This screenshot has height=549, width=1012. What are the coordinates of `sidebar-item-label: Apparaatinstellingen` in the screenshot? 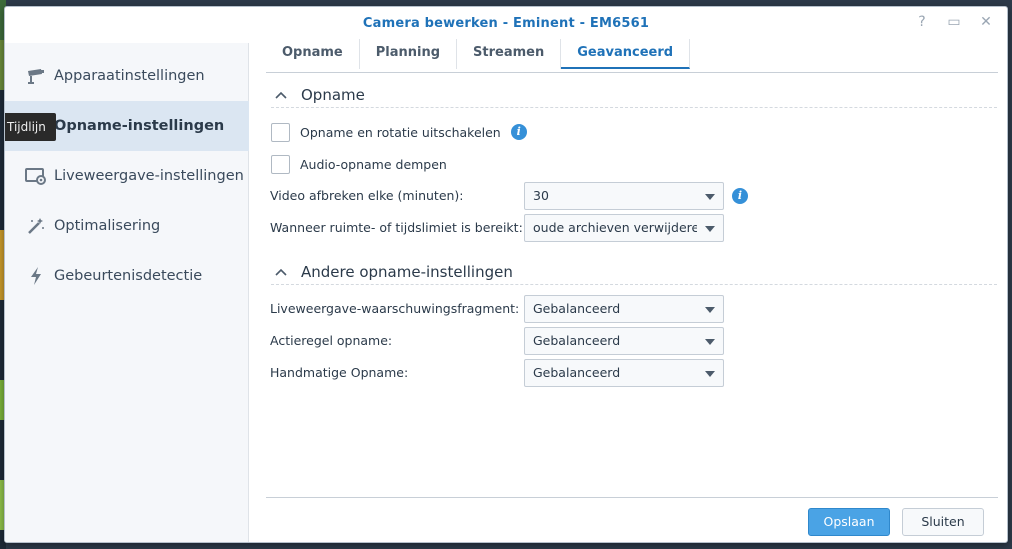 It's located at (129, 76).